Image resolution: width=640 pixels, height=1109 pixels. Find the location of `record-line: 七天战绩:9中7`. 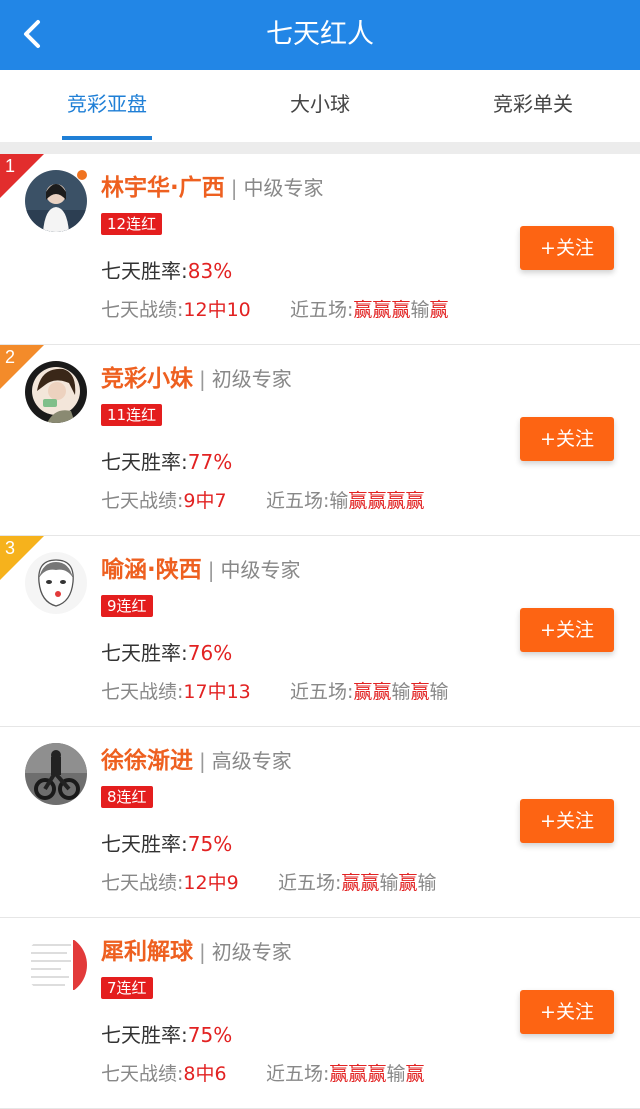

record-line: 七天战绩:9中7 is located at coordinates (164, 499).